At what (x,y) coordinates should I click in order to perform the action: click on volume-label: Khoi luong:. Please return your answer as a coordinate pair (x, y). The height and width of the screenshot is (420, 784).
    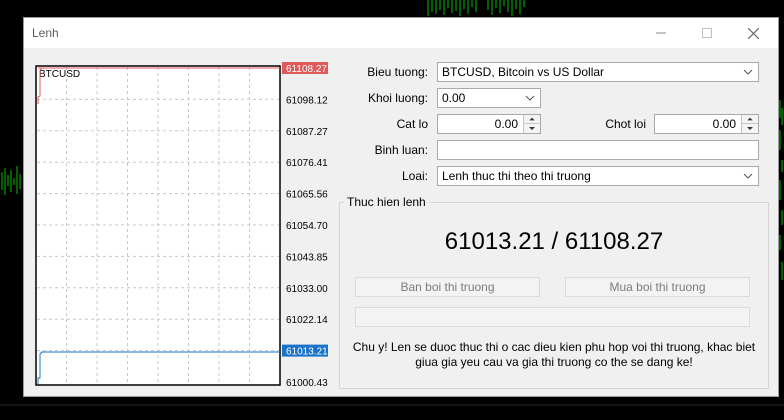
    Looking at the image, I should click on (397, 98).